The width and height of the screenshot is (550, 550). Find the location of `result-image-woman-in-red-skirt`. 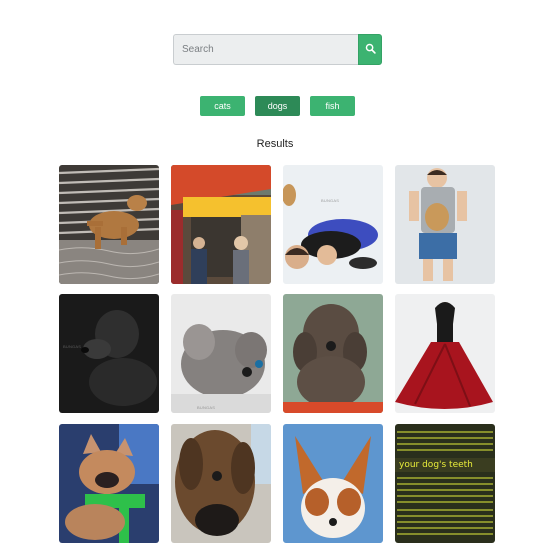

result-image-woman-in-red-skirt is located at coordinates (445, 353).